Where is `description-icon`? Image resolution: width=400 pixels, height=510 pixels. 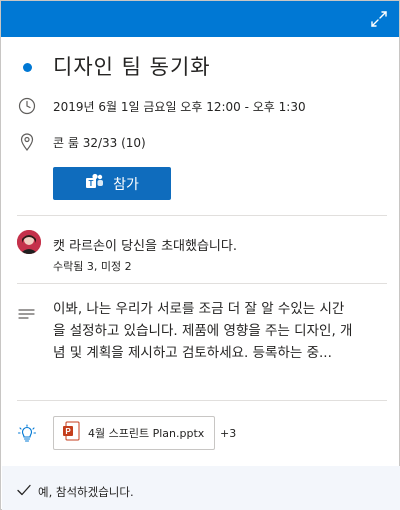 description-icon is located at coordinates (27, 314).